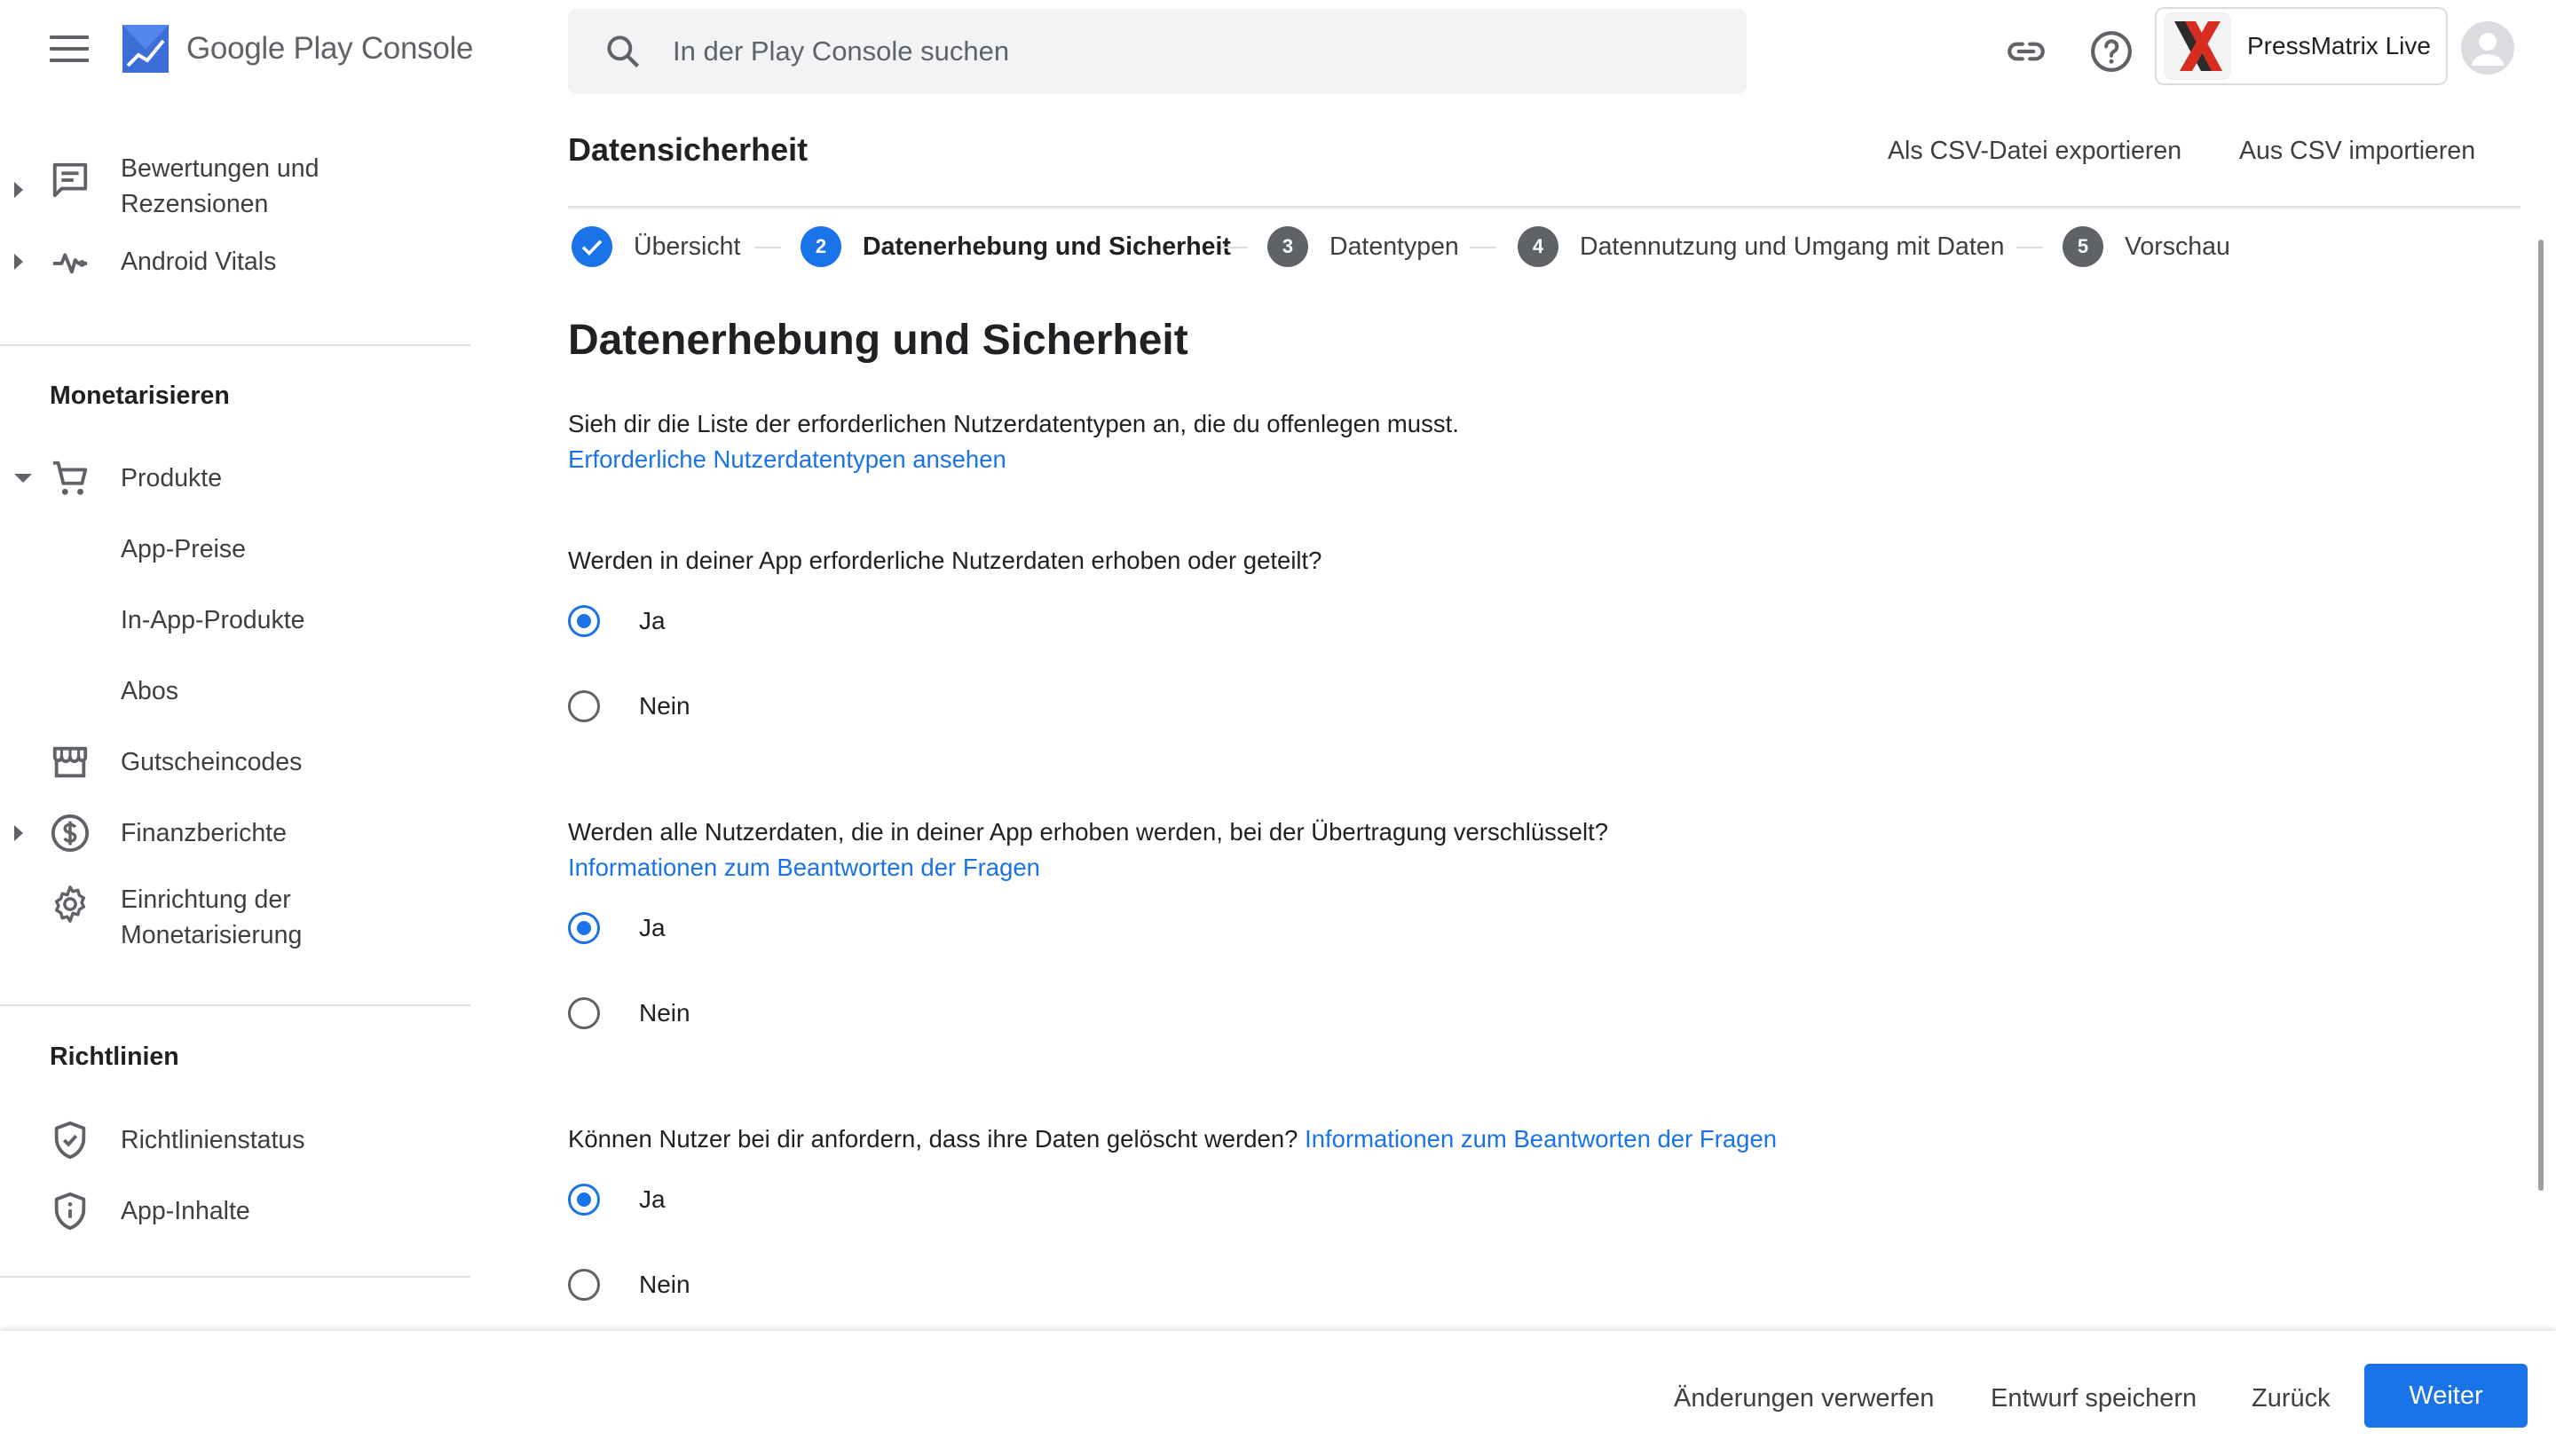  I want to click on step-number: 4, so click(1538, 246).